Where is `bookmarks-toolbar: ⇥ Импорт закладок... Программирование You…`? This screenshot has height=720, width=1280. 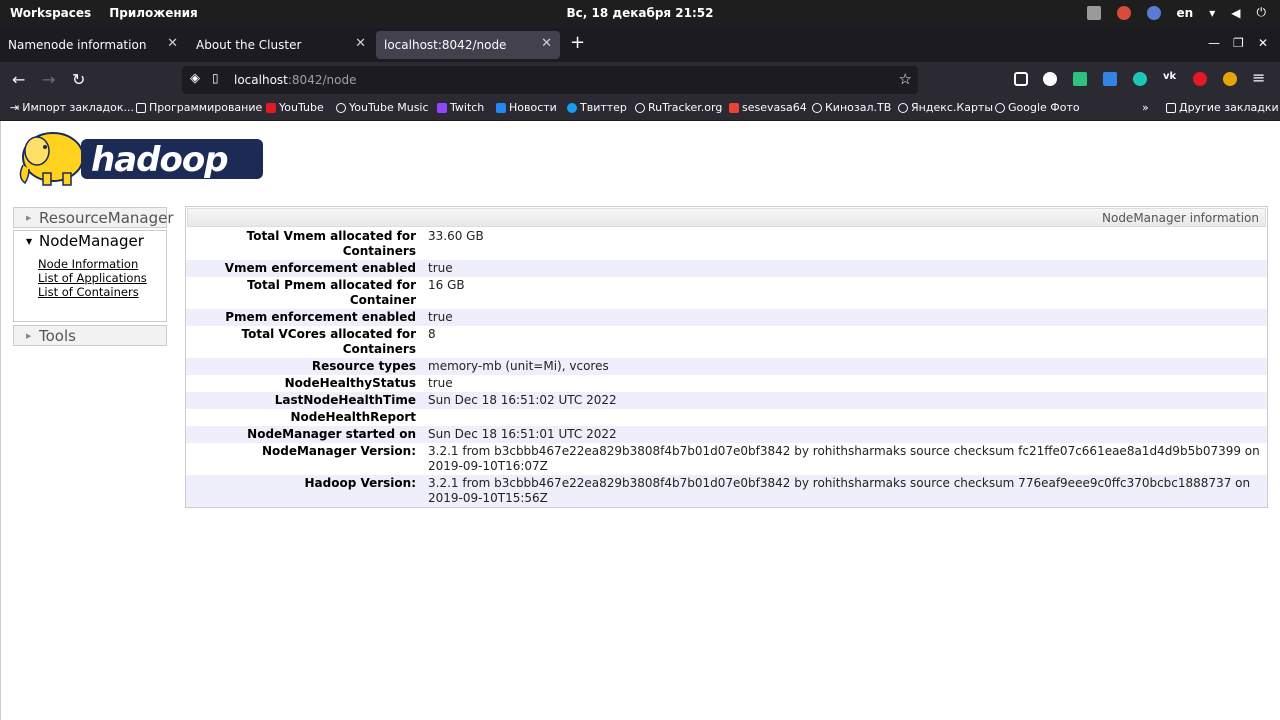
bookmarks-toolbar: ⇥ Импорт закладок... Программирование You… is located at coordinates (640, 109).